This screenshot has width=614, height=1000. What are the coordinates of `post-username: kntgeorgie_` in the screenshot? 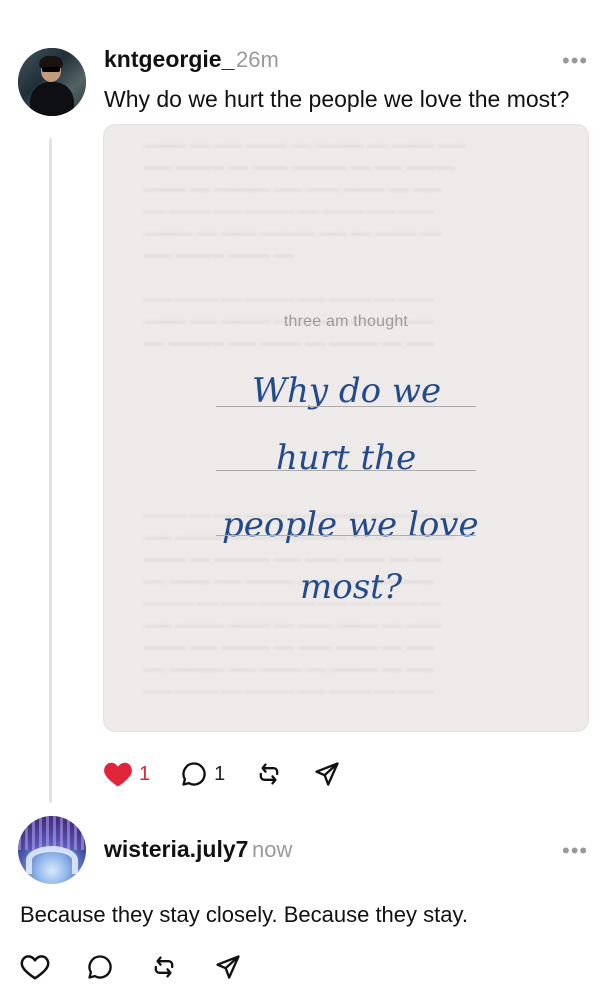 It's located at (169, 59).